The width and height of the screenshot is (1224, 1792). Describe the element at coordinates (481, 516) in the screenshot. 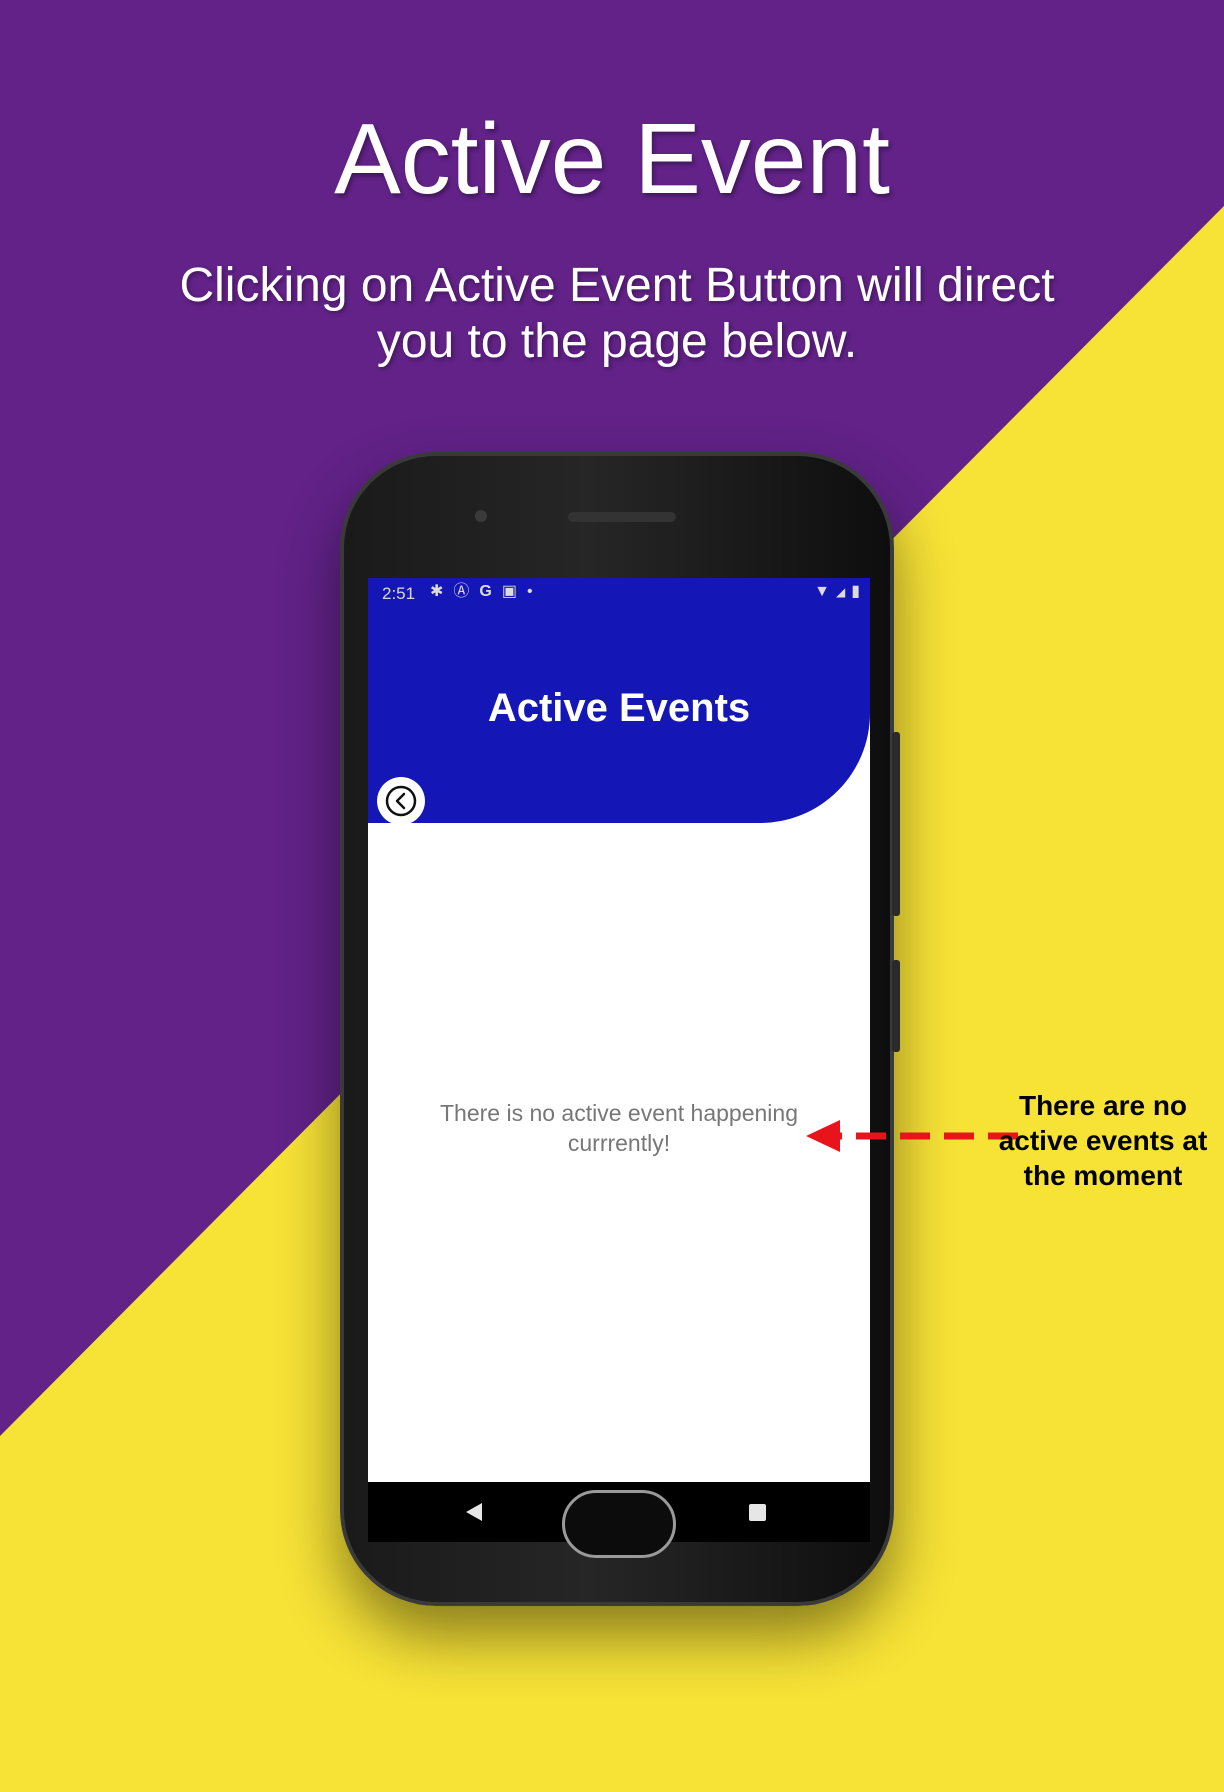

I see `front-camera` at that location.